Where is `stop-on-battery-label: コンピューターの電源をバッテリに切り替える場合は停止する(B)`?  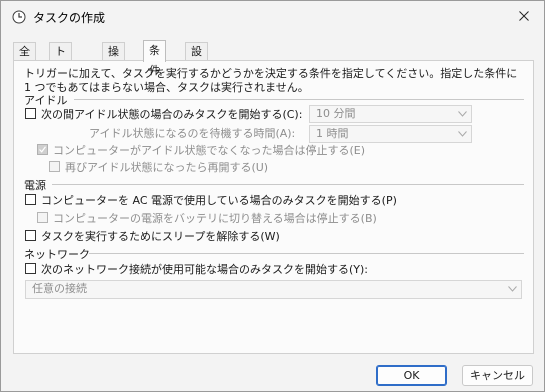 stop-on-battery-label: コンピューターの電源をバッテリに切り替える場合は停止する(B) is located at coordinates (215, 218).